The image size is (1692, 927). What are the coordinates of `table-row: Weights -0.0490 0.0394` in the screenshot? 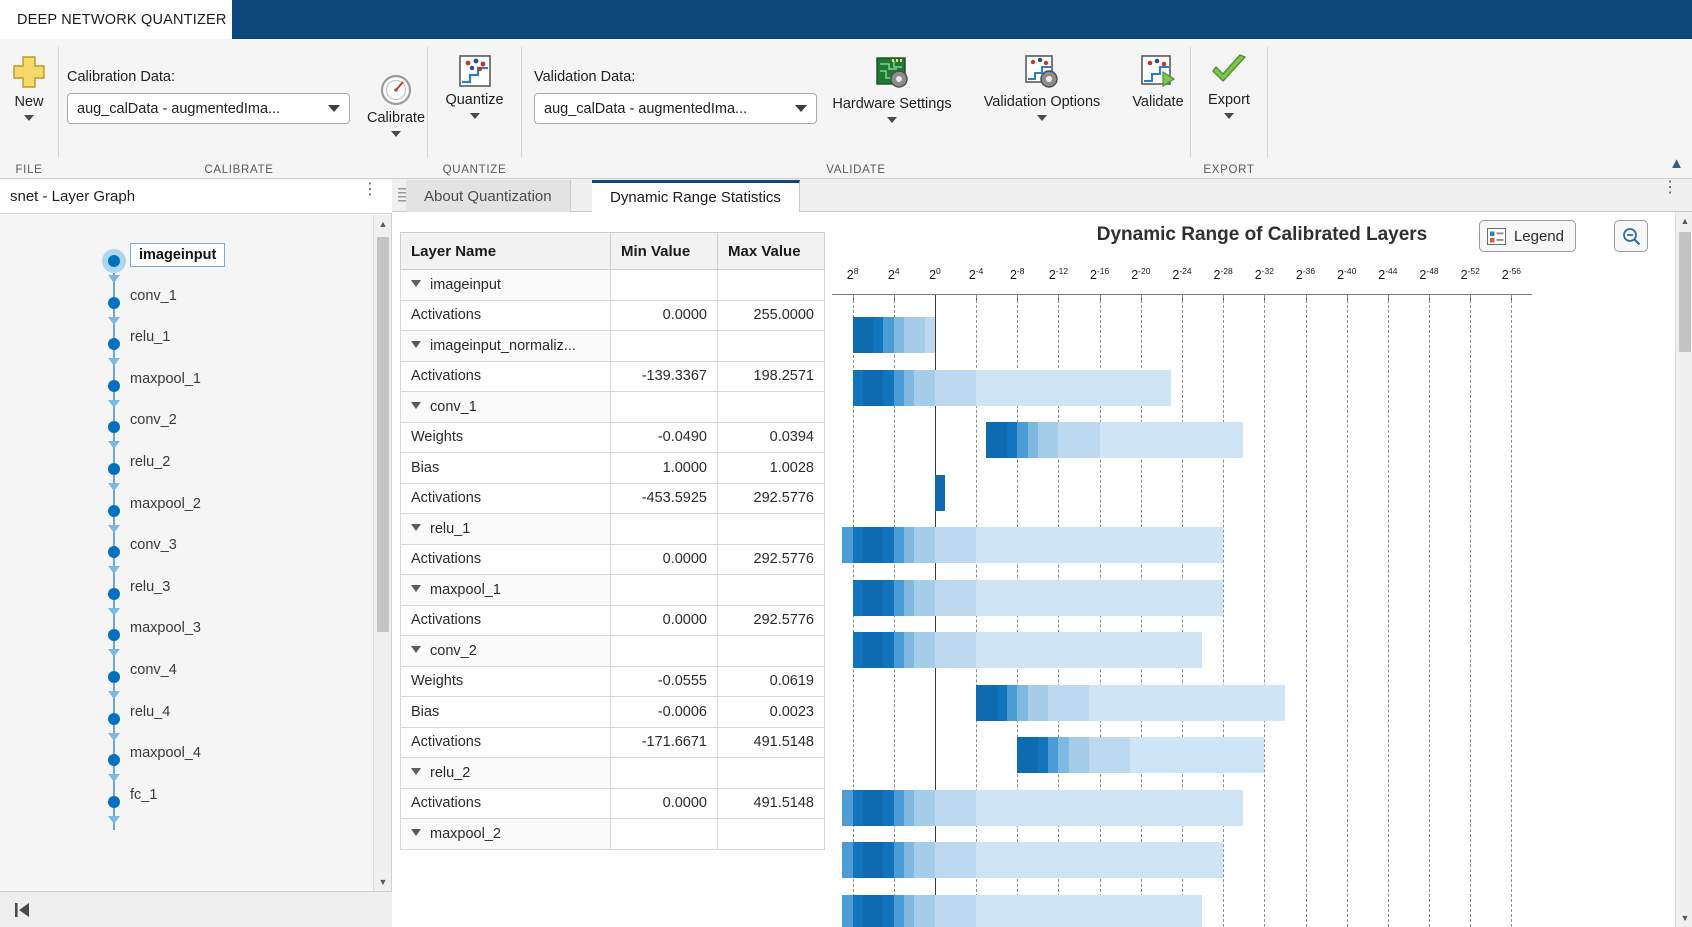 It's located at (612, 437).